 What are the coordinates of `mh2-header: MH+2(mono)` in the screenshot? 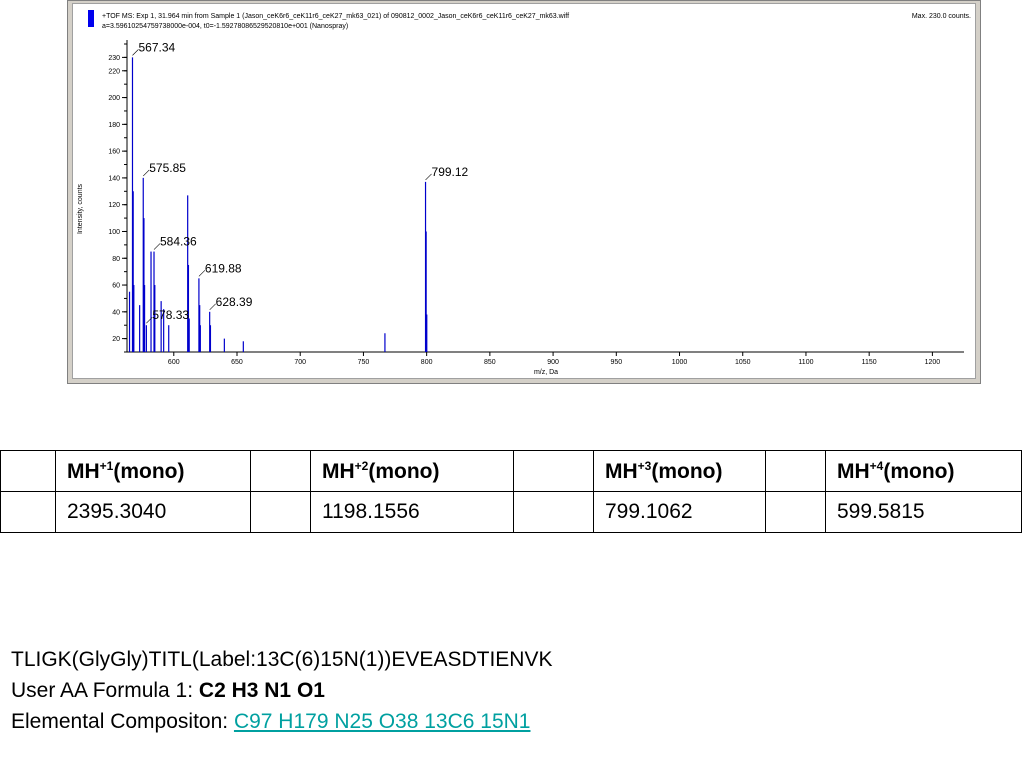 It's located at (412, 471).